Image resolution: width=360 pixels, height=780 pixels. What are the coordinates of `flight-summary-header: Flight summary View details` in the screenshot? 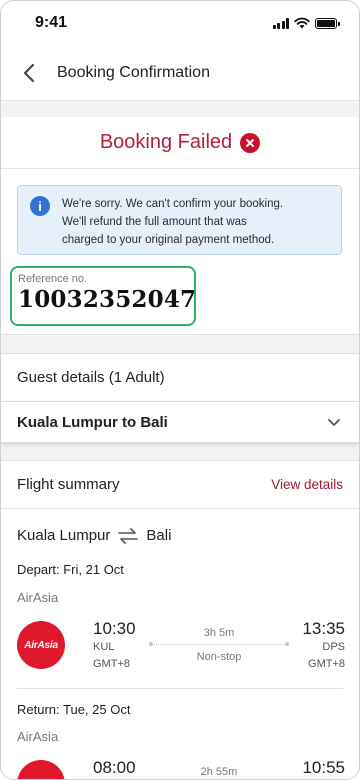 It's located at (180, 485).